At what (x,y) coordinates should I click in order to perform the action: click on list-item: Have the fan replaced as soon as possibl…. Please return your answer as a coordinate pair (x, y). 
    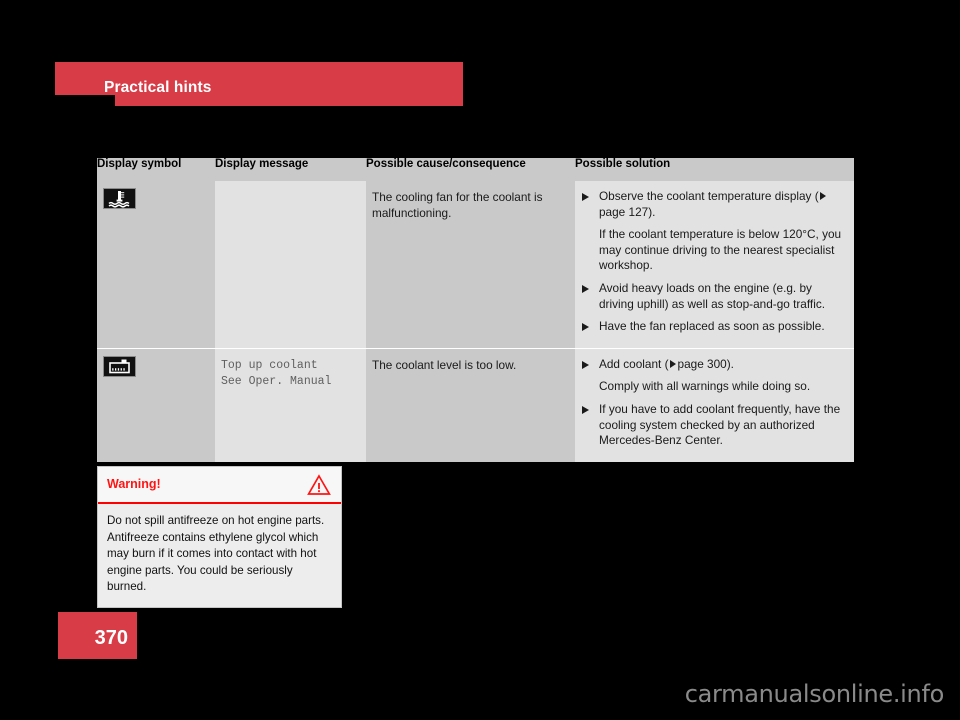
    Looking at the image, I should click on (714, 327).